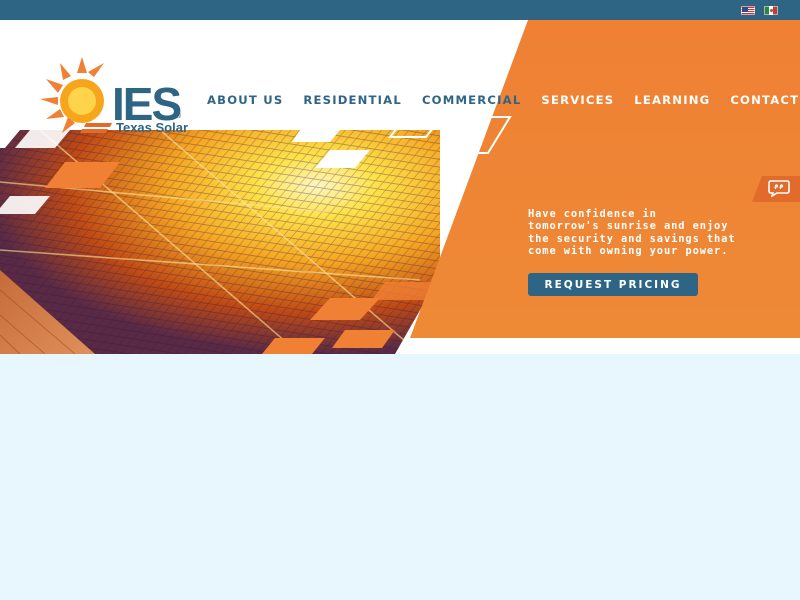  What do you see at coordinates (352, 100) in the screenshot?
I see `nav-residential: RESIDENTIAL` at bounding box center [352, 100].